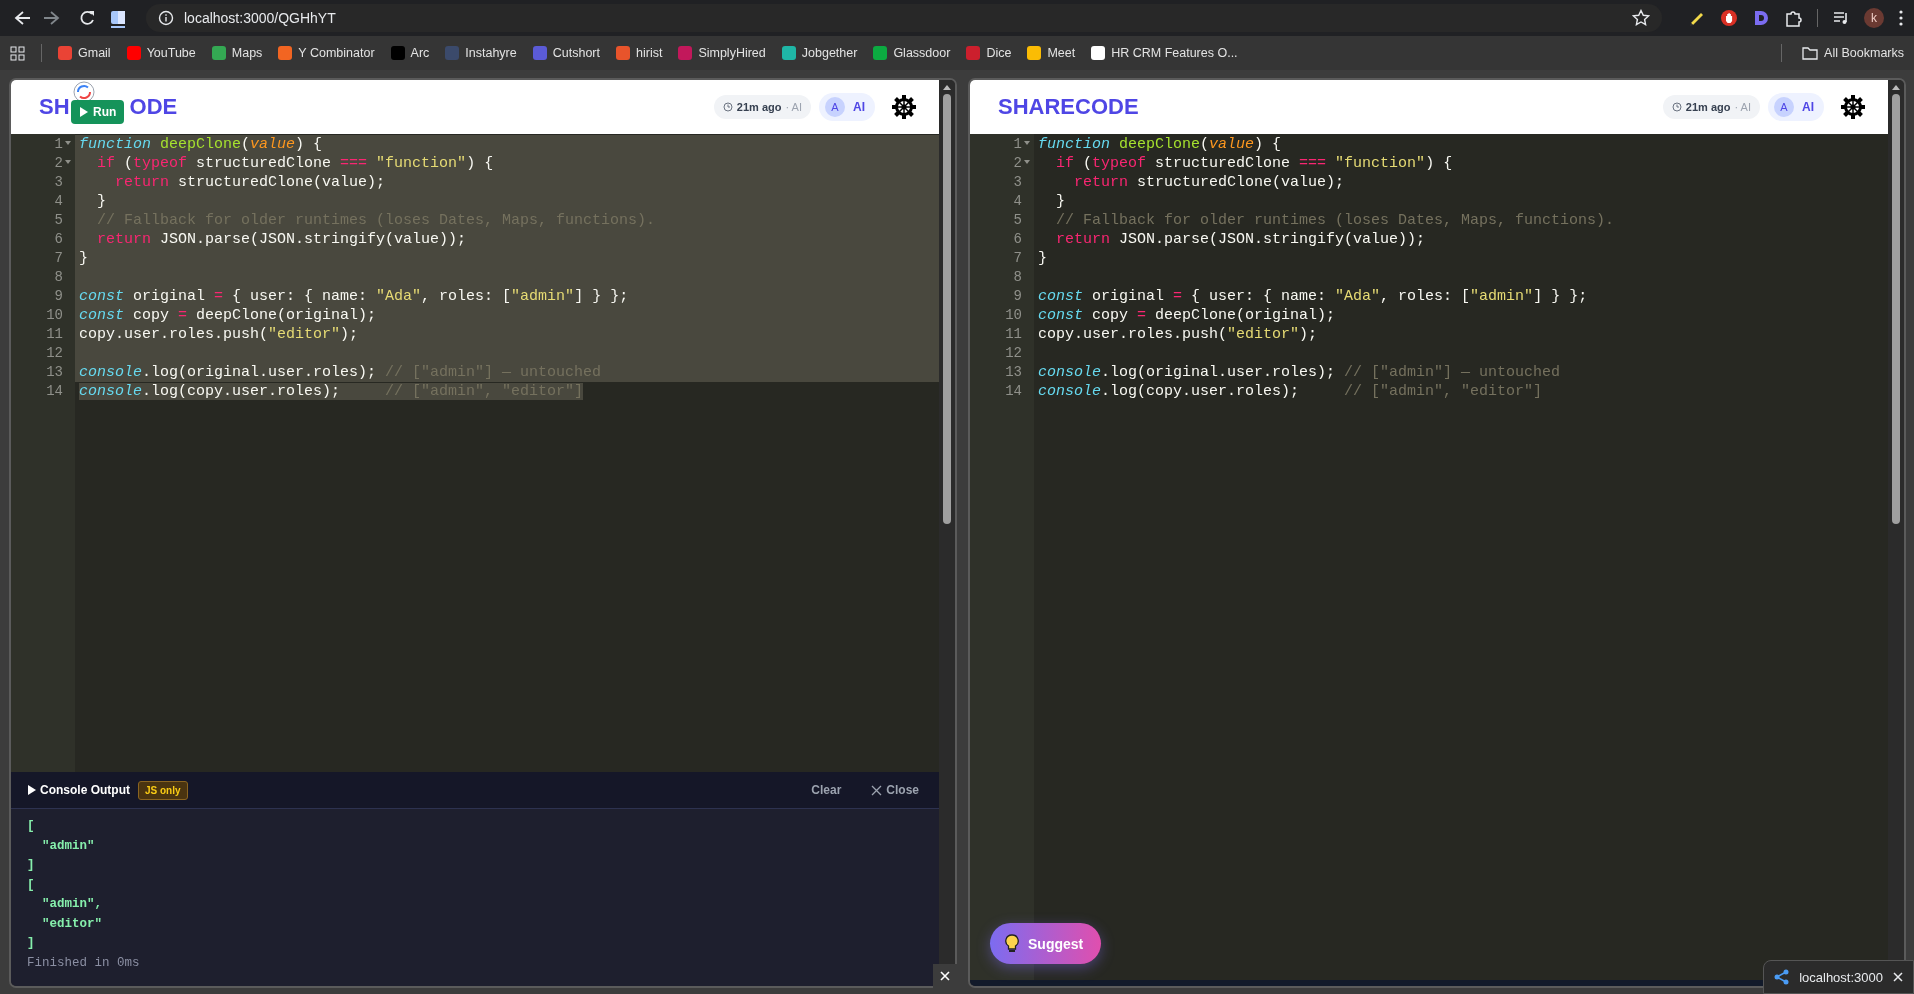  What do you see at coordinates (84, 53) in the screenshot?
I see `bookmark: Gmail` at bounding box center [84, 53].